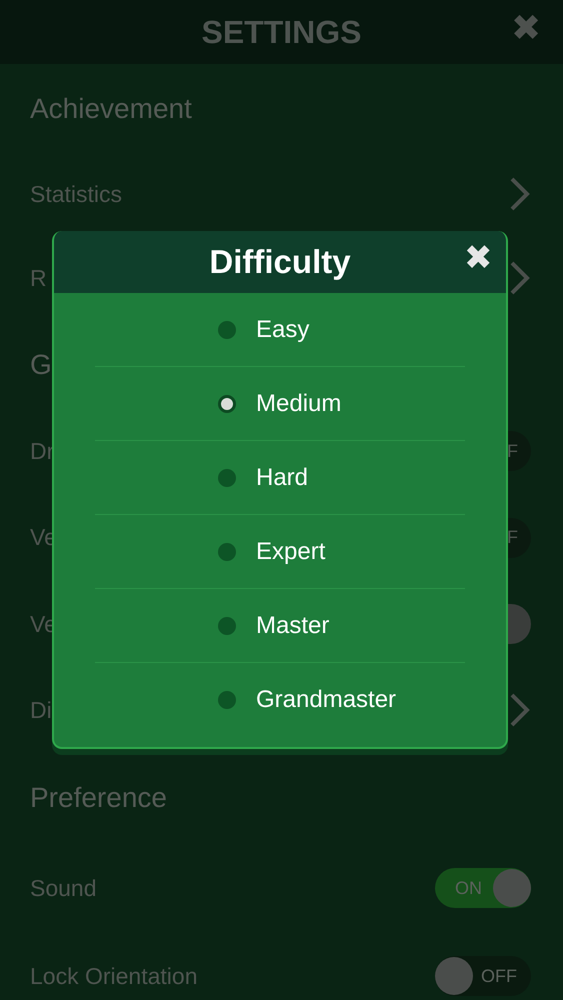 The image size is (563, 1000). Describe the element at coordinates (281, 32) in the screenshot. I see `page-title: SETTINGS` at that location.